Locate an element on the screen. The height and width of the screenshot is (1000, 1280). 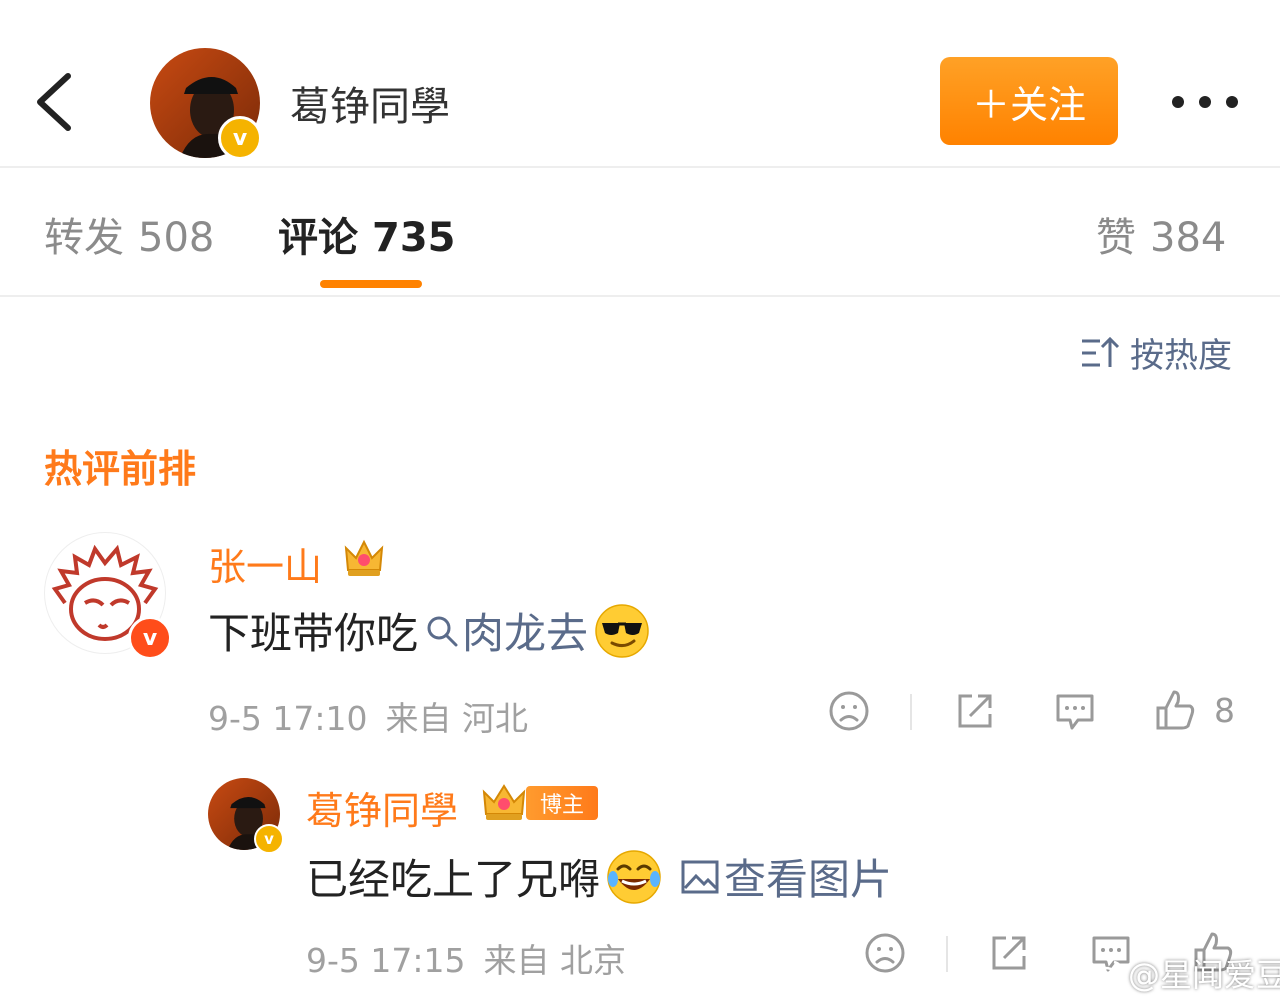
tab-comments: 评论 735 is located at coordinates (367, 234).